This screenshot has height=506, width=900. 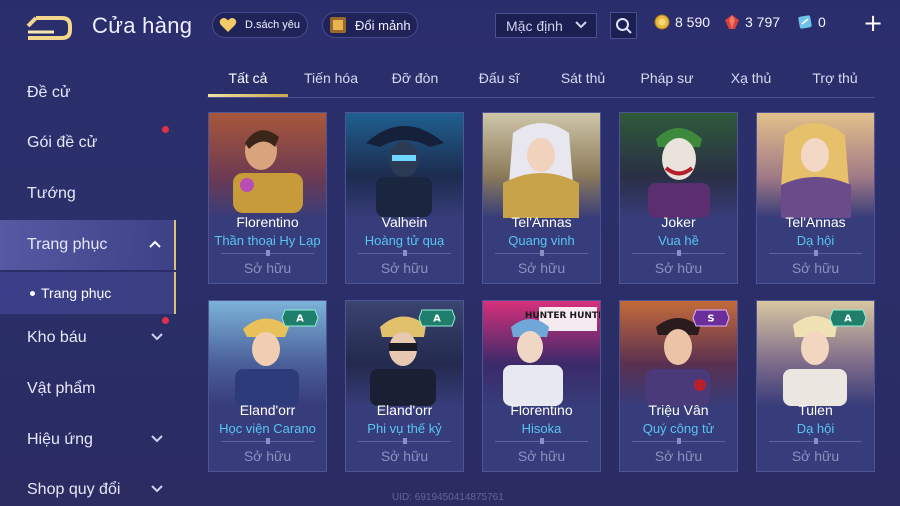 I want to click on skin-card: HUNTER HUNTER Florentino Hisoka Sở hữu, so click(x=541, y=386).